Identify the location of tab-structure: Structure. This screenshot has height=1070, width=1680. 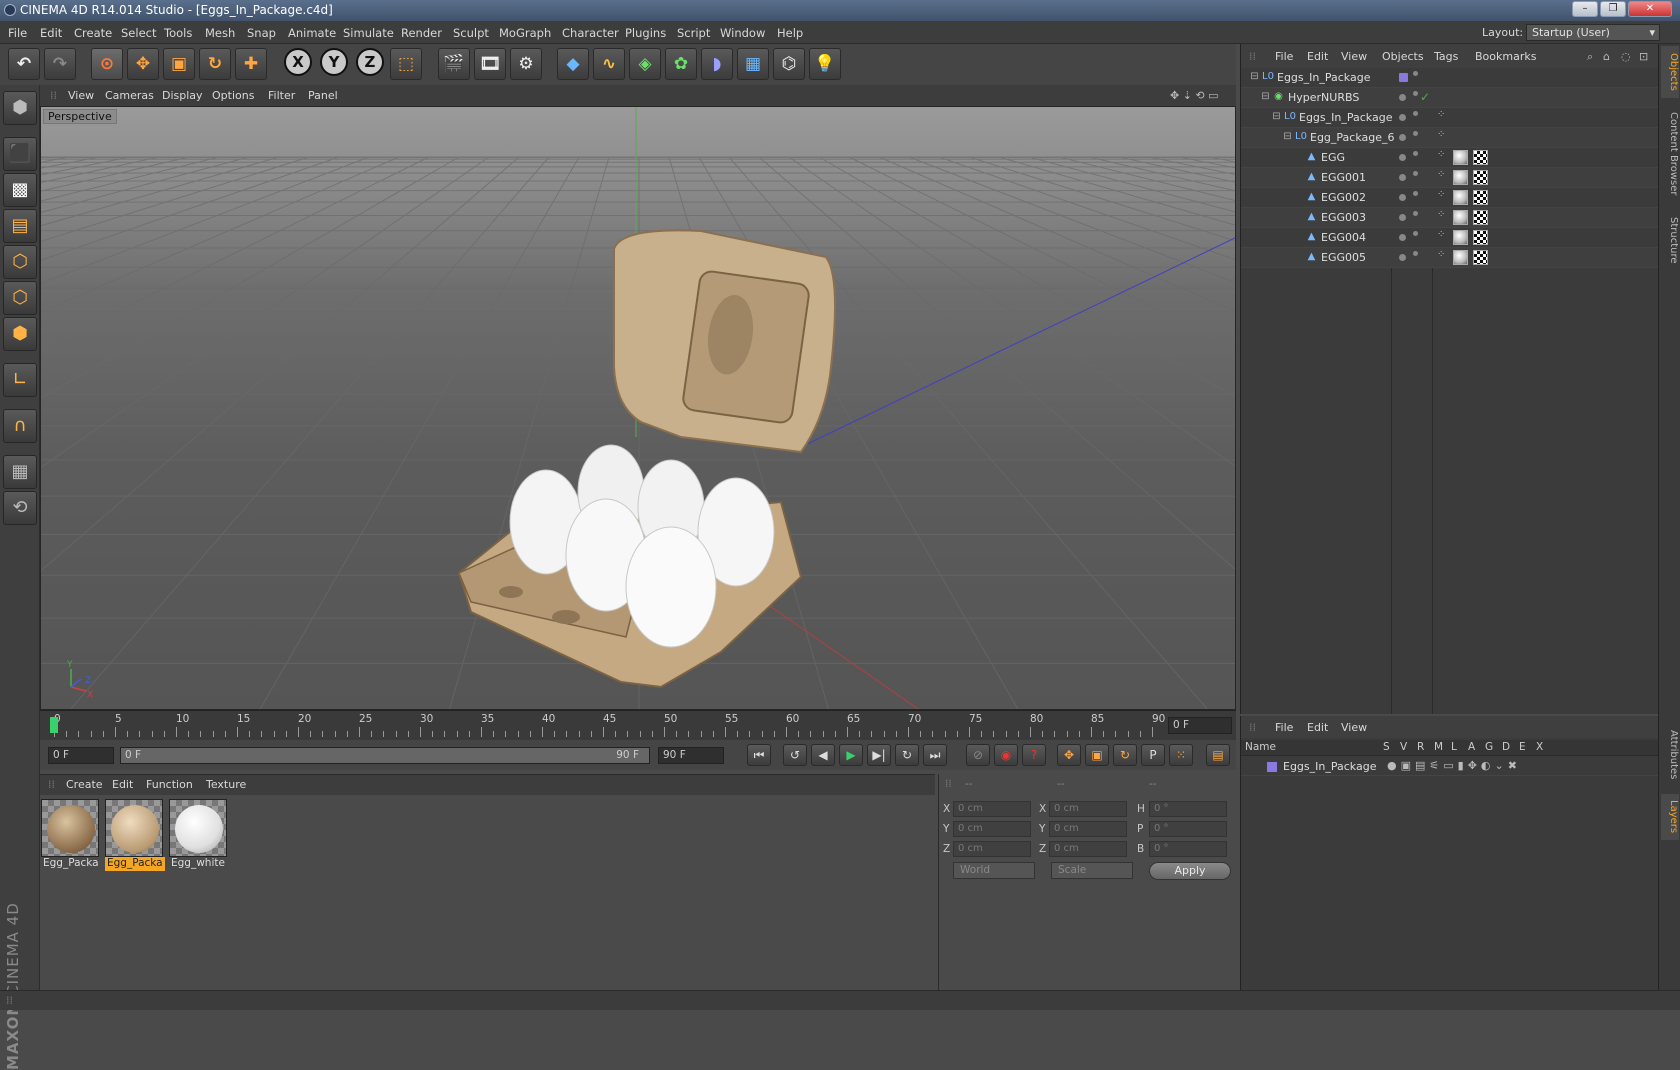
(1670, 240).